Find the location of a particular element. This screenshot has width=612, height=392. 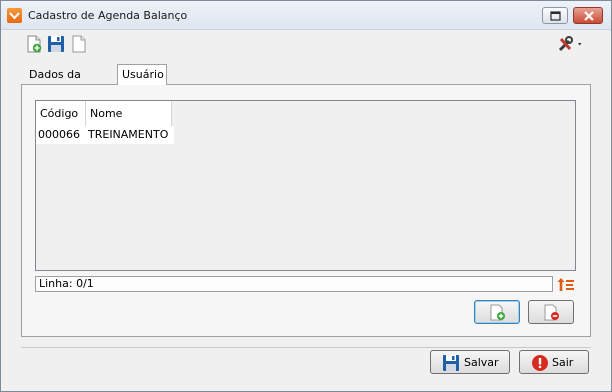

app-icon is located at coordinates (14, 15).